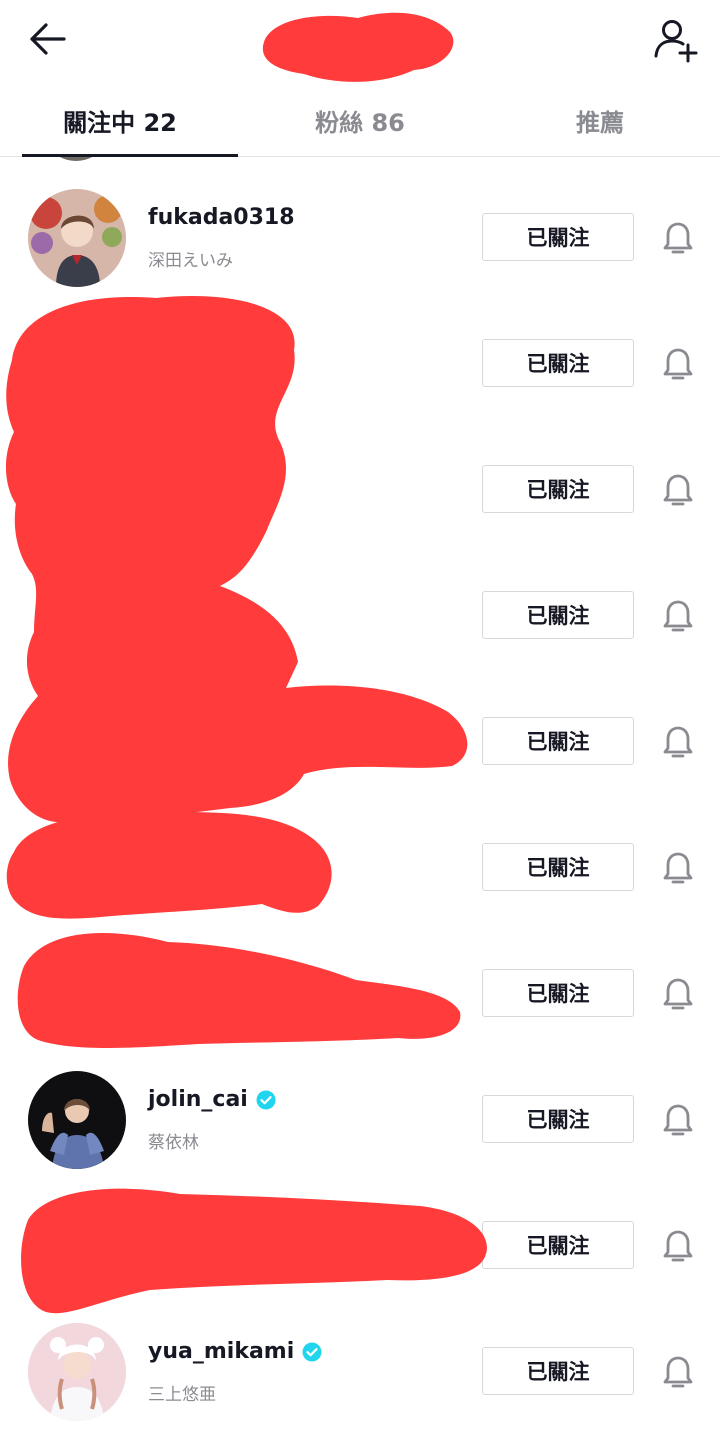 This screenshot has height=1436, width=720. I want to click on arrow-left-icon, so click(48, 39).